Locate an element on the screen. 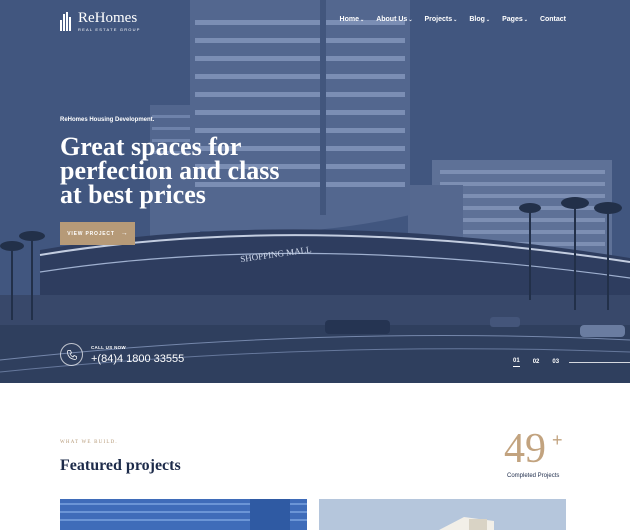  slide-dot-01: 01 is located at coordinates (516, 362).